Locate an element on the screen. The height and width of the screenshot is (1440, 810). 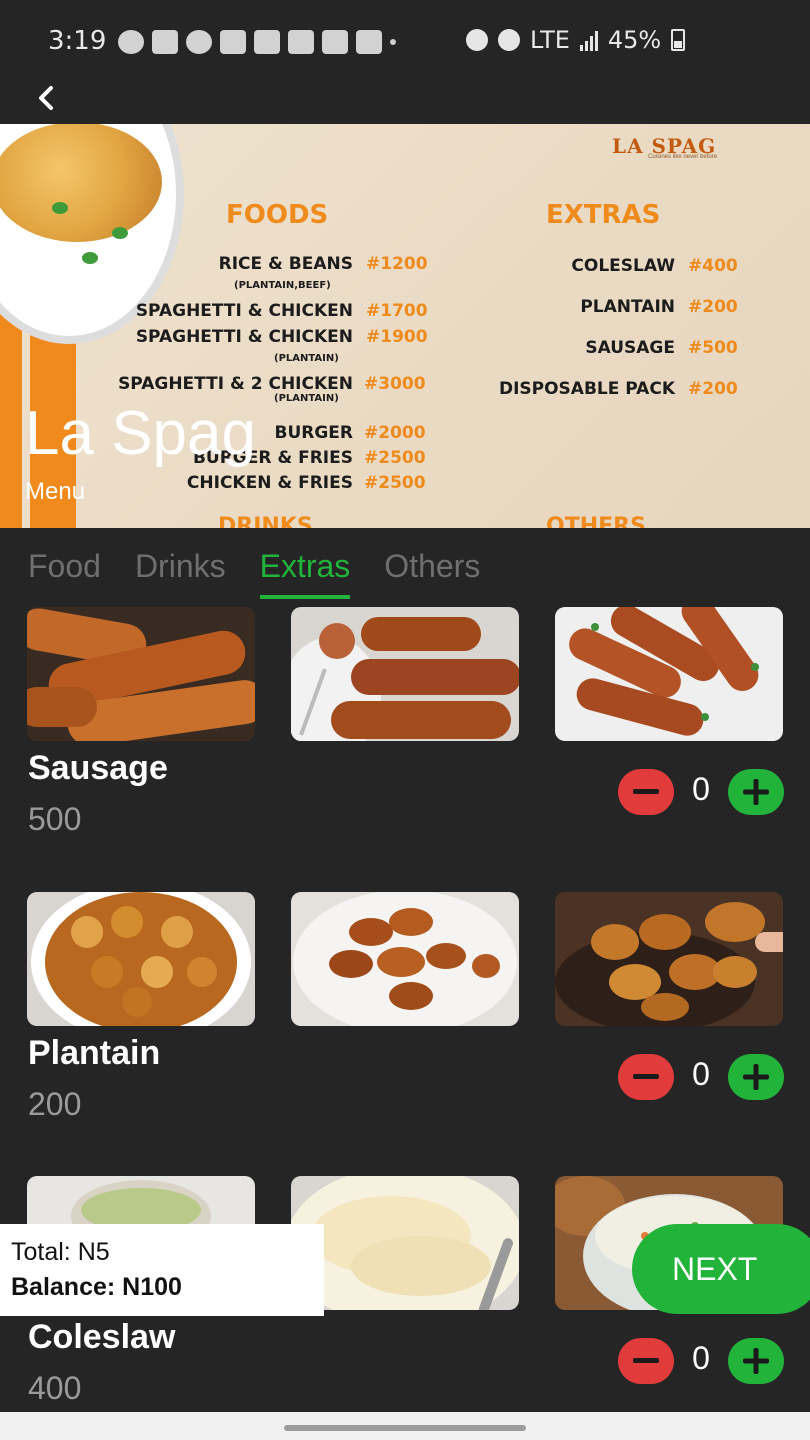
tab-drinks: Drinks is located at coordinates (180, 573).